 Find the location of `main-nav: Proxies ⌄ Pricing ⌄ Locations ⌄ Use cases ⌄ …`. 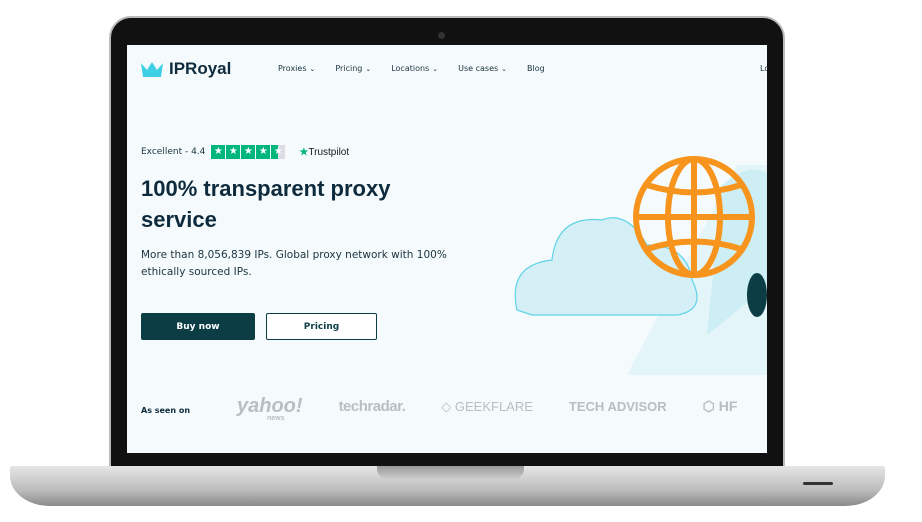

main-nav: Proxies ⌄ Pricing ⌄ Locations ⌄ Use cases ⌄ … is located at coordinates (411, 68).